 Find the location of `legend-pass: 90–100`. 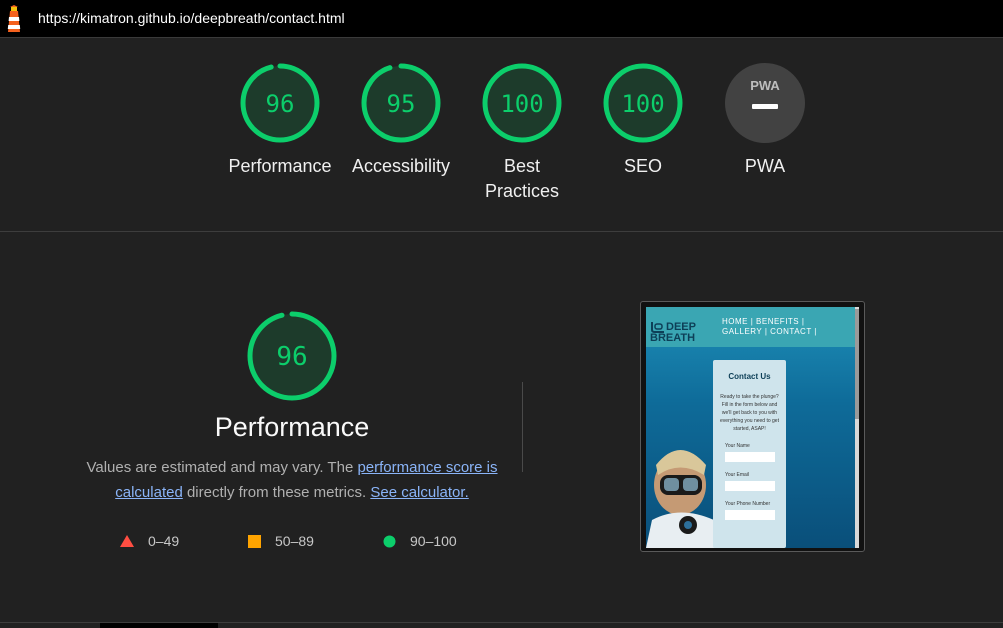

legend-pass: 90–100 is located at coordinates (420, 541).